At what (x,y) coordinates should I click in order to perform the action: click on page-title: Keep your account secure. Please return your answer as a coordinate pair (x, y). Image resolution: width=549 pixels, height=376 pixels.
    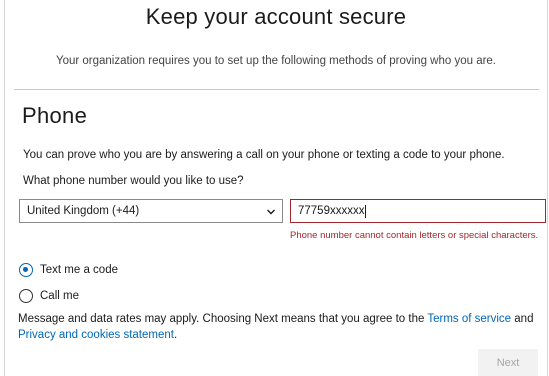
    Looking at the image, I should click on (276, 16).